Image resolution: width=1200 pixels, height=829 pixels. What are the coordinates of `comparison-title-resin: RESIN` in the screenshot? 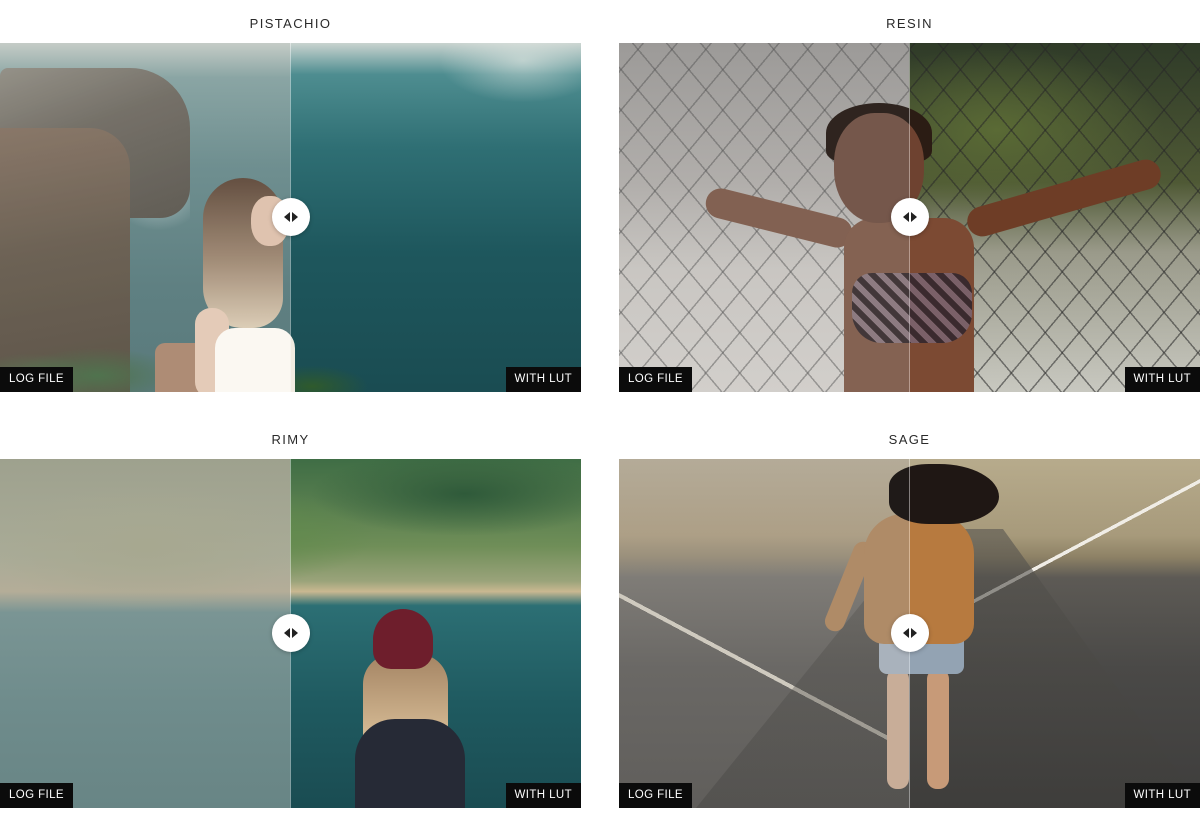 It's located at (909, 23).